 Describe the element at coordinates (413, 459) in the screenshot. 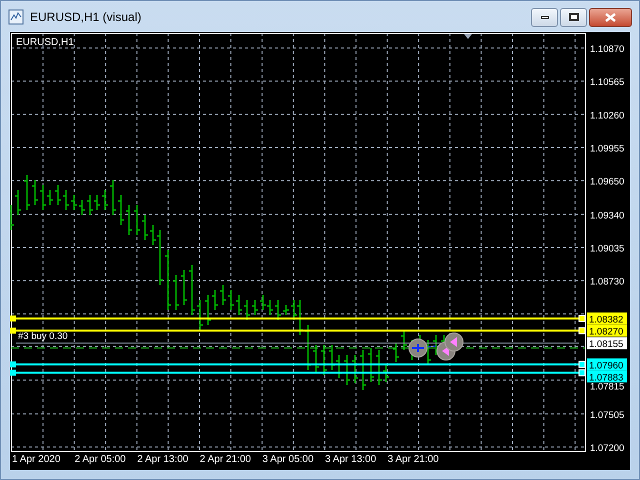

I see `time-axis-label: 3 Apr 21:00` at that location.